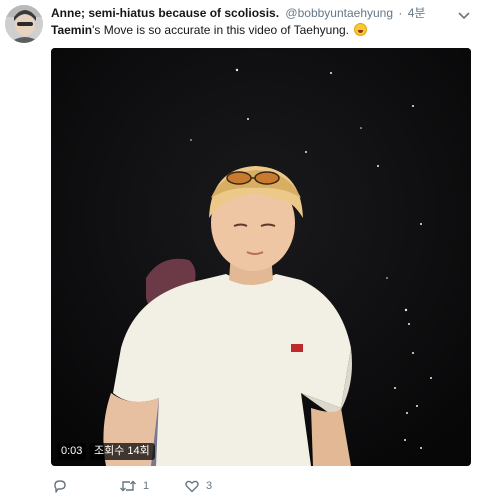 Image resolution: width=480 pixels, height=502 pixels. Describe the element at coordinates (261, 487) in the screenshot. I see `tweet-actions: 1 3` at that location.